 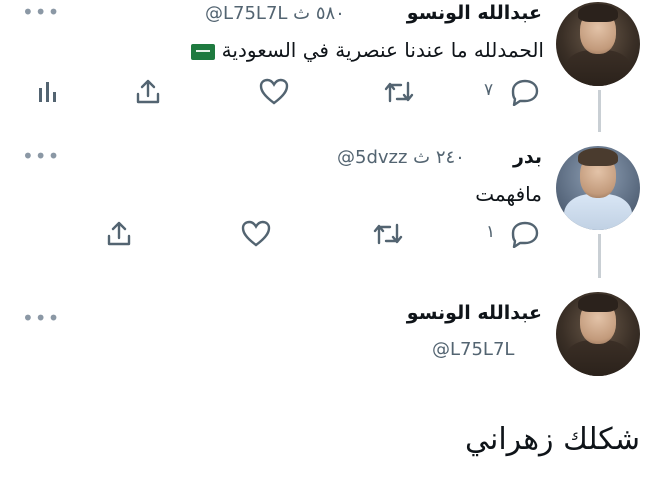 What do you see at coordinates (401, 157) in the screenshot?
I see `handle-time: @5dvzz ٢٤٠ ث` at bounding box center [401, 157].